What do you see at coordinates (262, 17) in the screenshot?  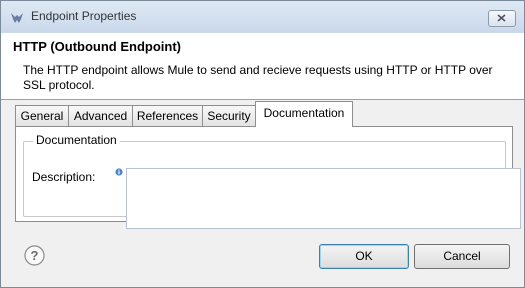 I see `title-bar: Endpoint Properties` at bounding box center [262, 17].